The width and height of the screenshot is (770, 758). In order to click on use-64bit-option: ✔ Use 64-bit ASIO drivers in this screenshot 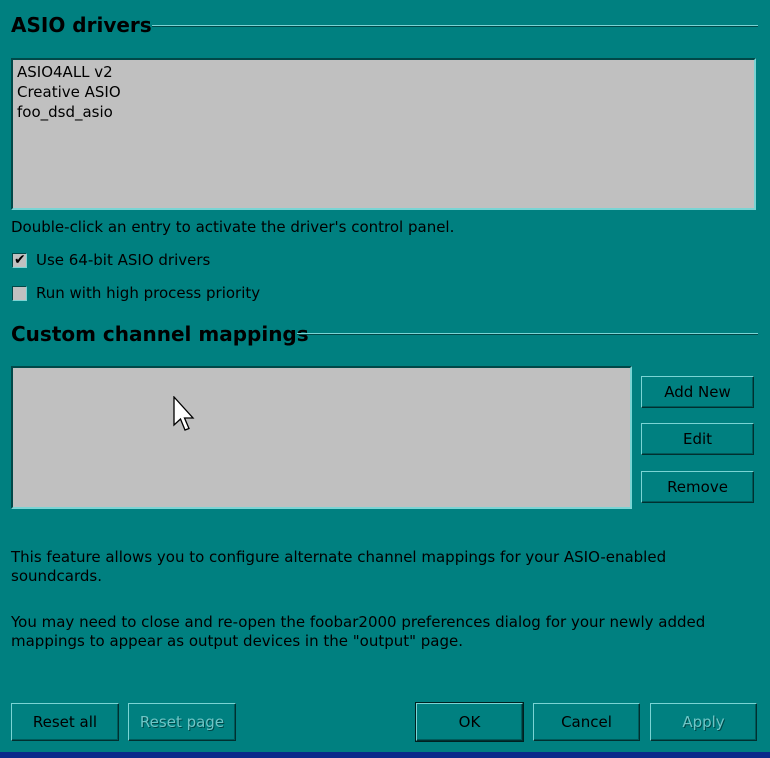, I will do `click(111, 260)`.